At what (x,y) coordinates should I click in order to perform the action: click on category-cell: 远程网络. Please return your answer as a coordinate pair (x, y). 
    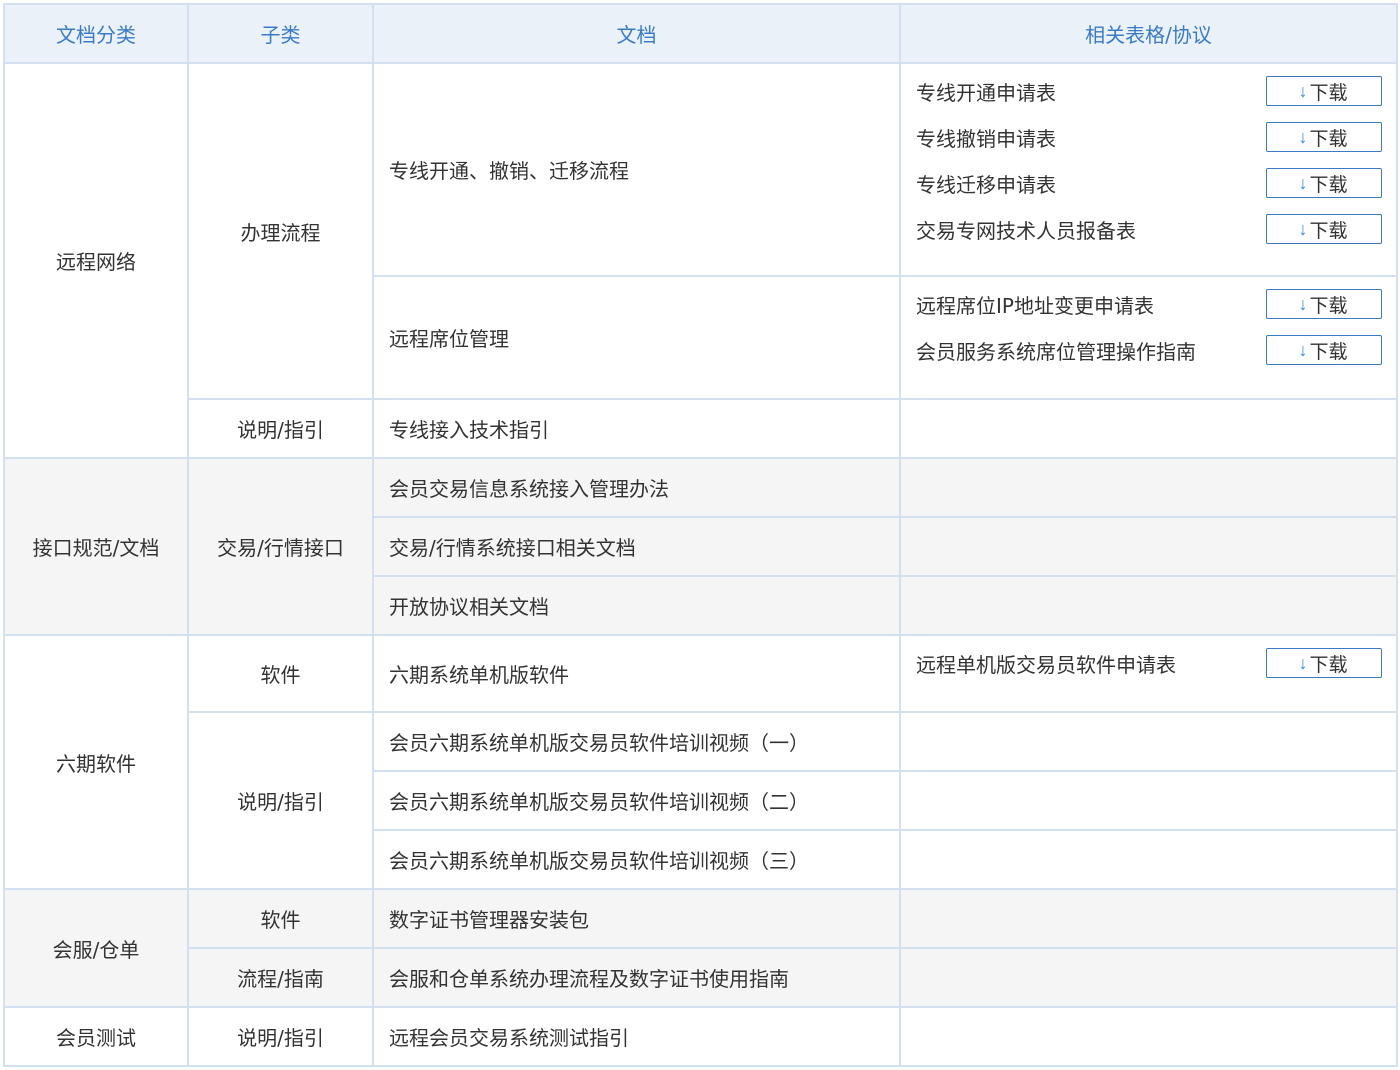
    Looking at the image, I should click on (96, 260).